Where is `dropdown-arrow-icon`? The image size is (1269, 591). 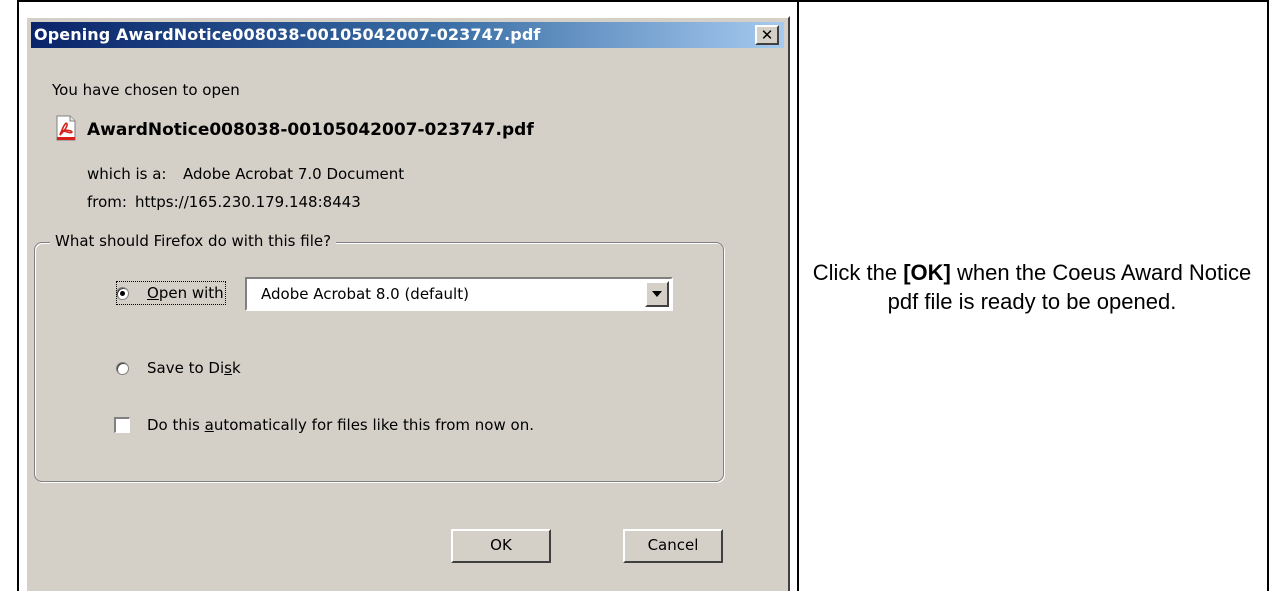 dropdown-arrow-icon is located at coordinates (657, 294).